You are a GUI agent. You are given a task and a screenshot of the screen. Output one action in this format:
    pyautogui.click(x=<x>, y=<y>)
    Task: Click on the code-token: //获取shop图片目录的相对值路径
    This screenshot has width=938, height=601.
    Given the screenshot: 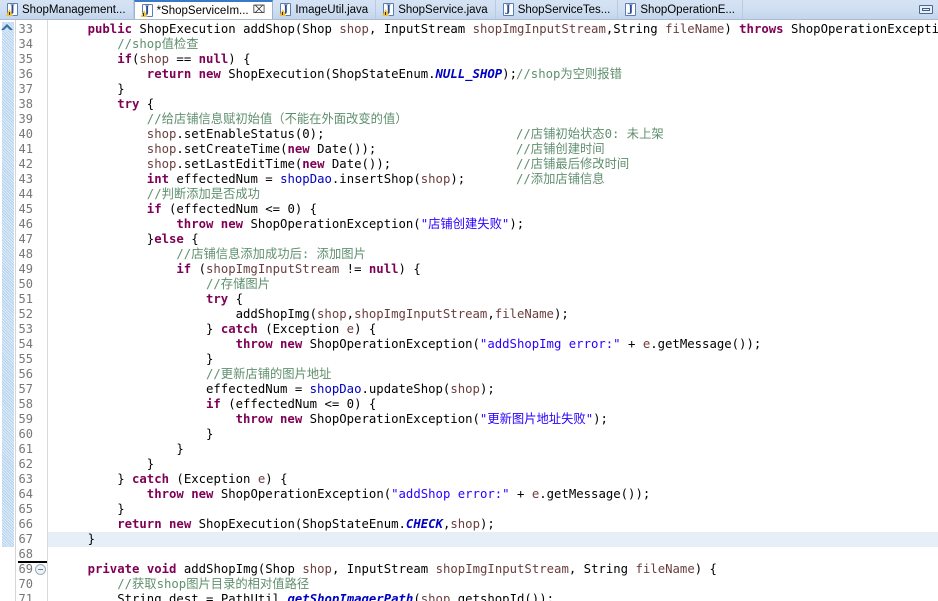 What is the action you would take?
    pyautogui.click(x=213, y=584)
    